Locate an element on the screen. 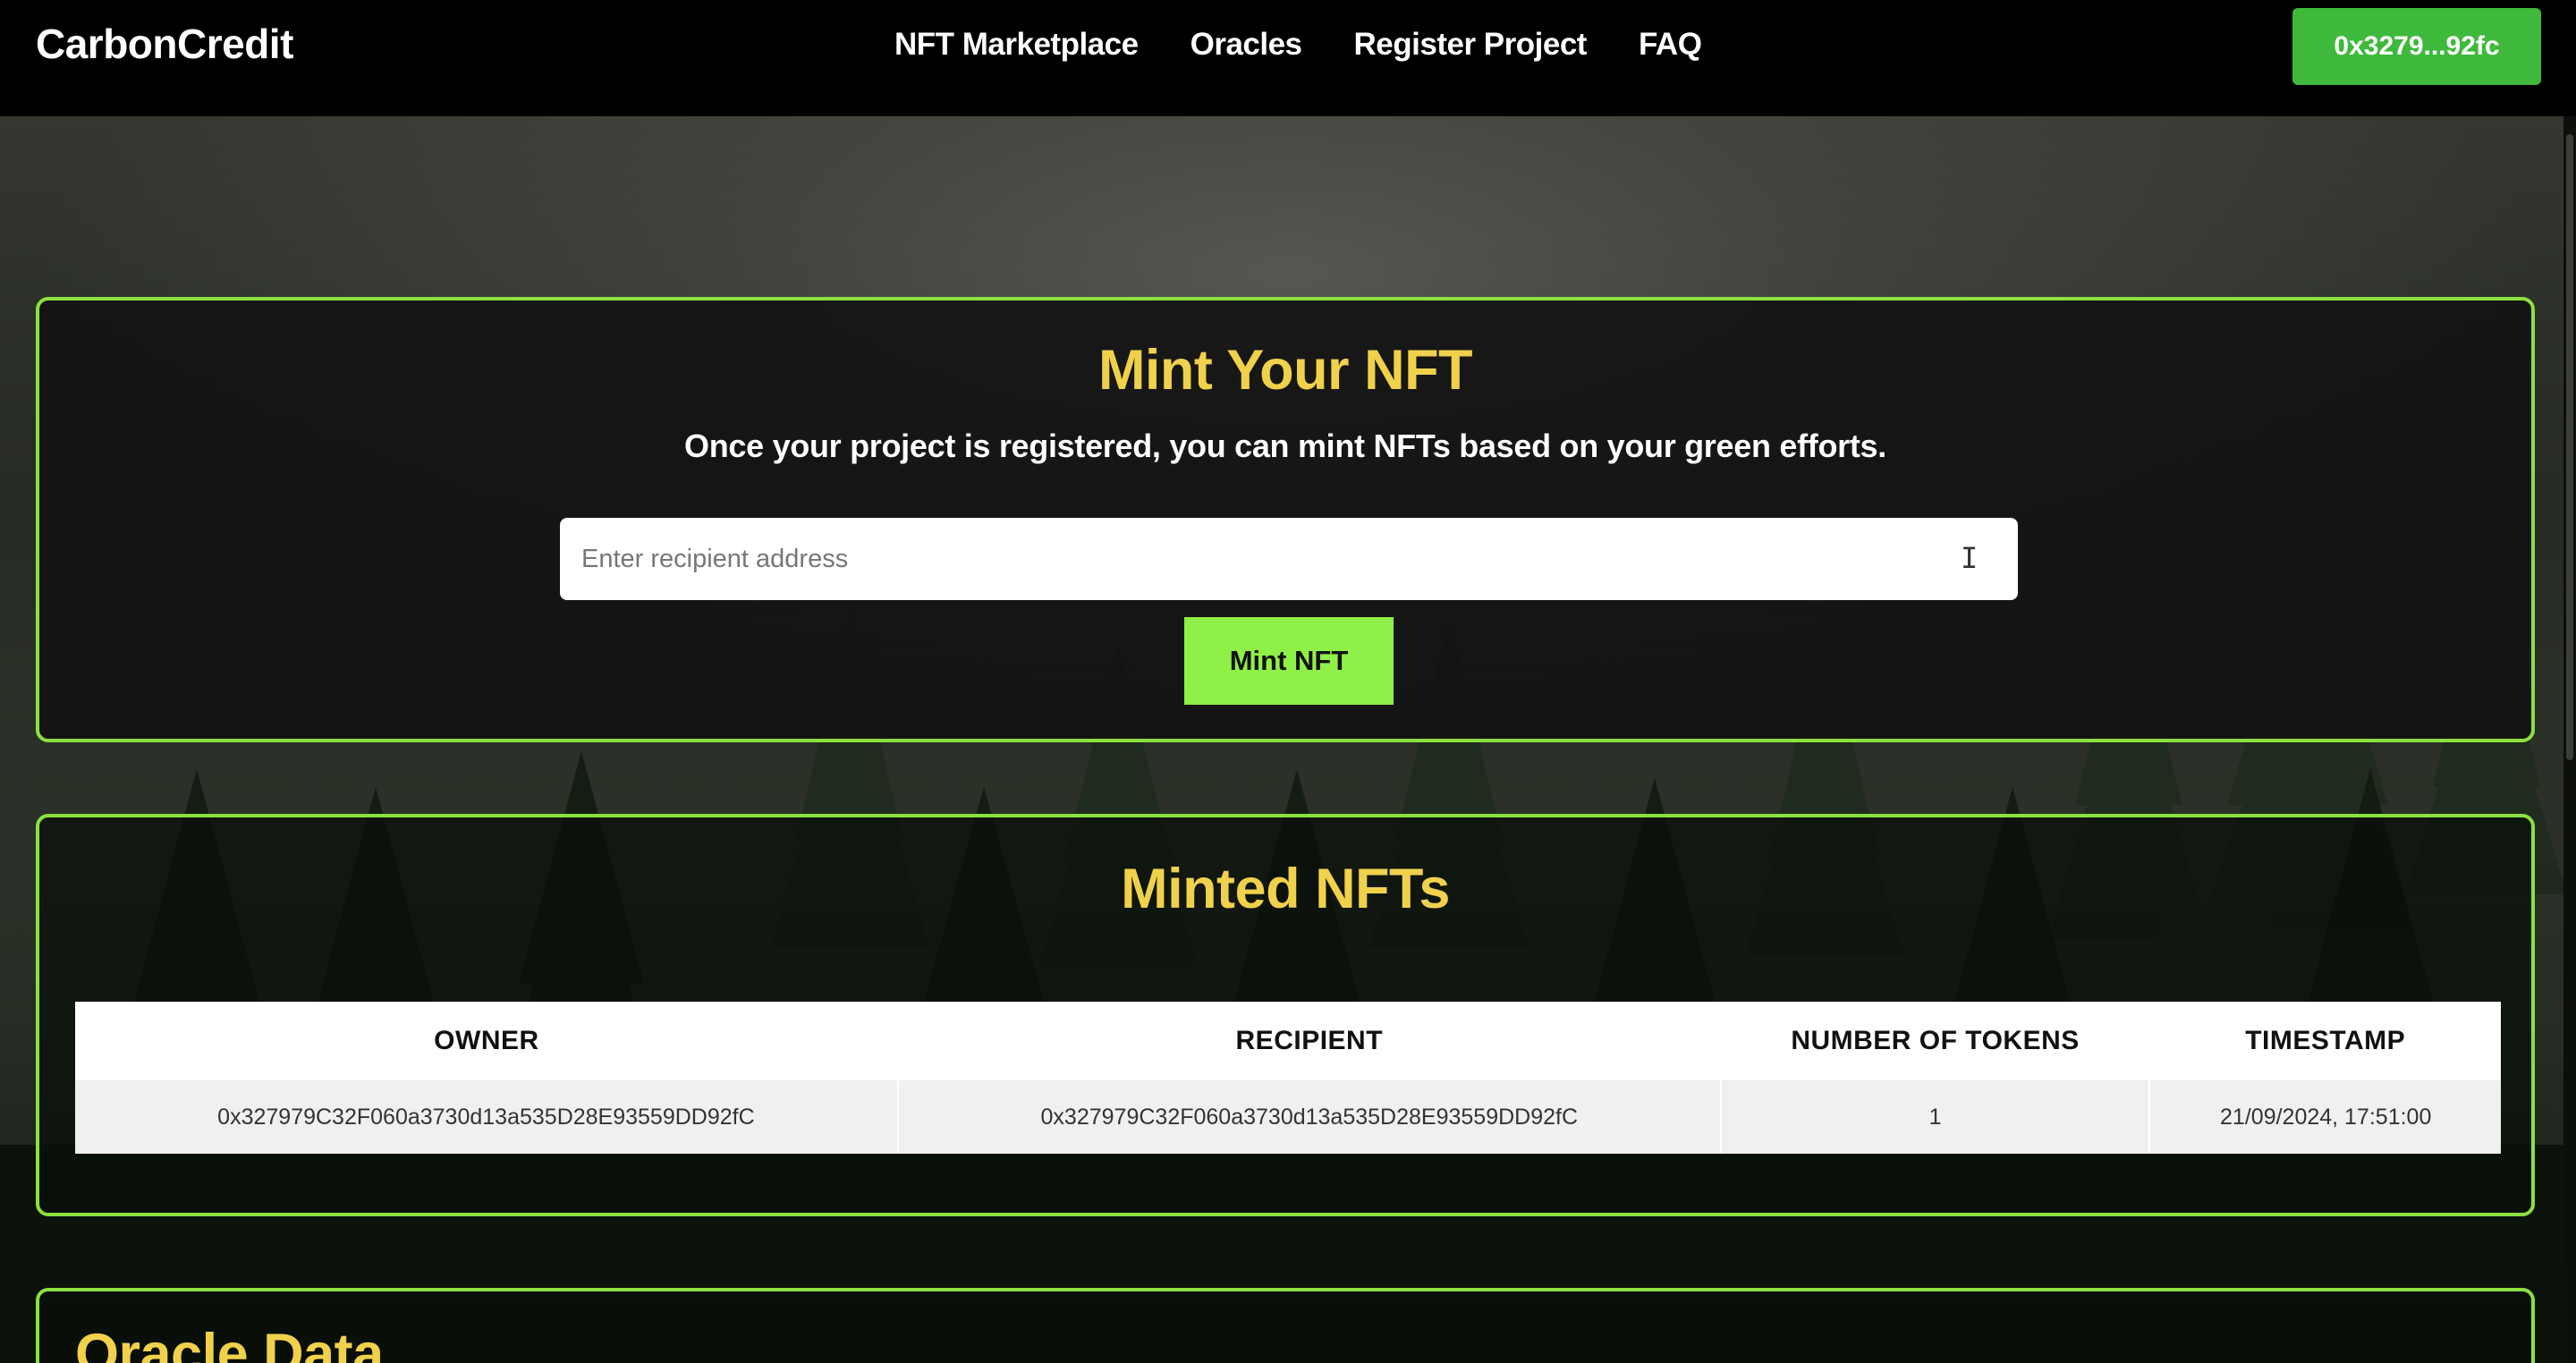 This screenshot has width=2576, height=1363. brand-logo: CarbonCredit is located at coordinates (164, 44).